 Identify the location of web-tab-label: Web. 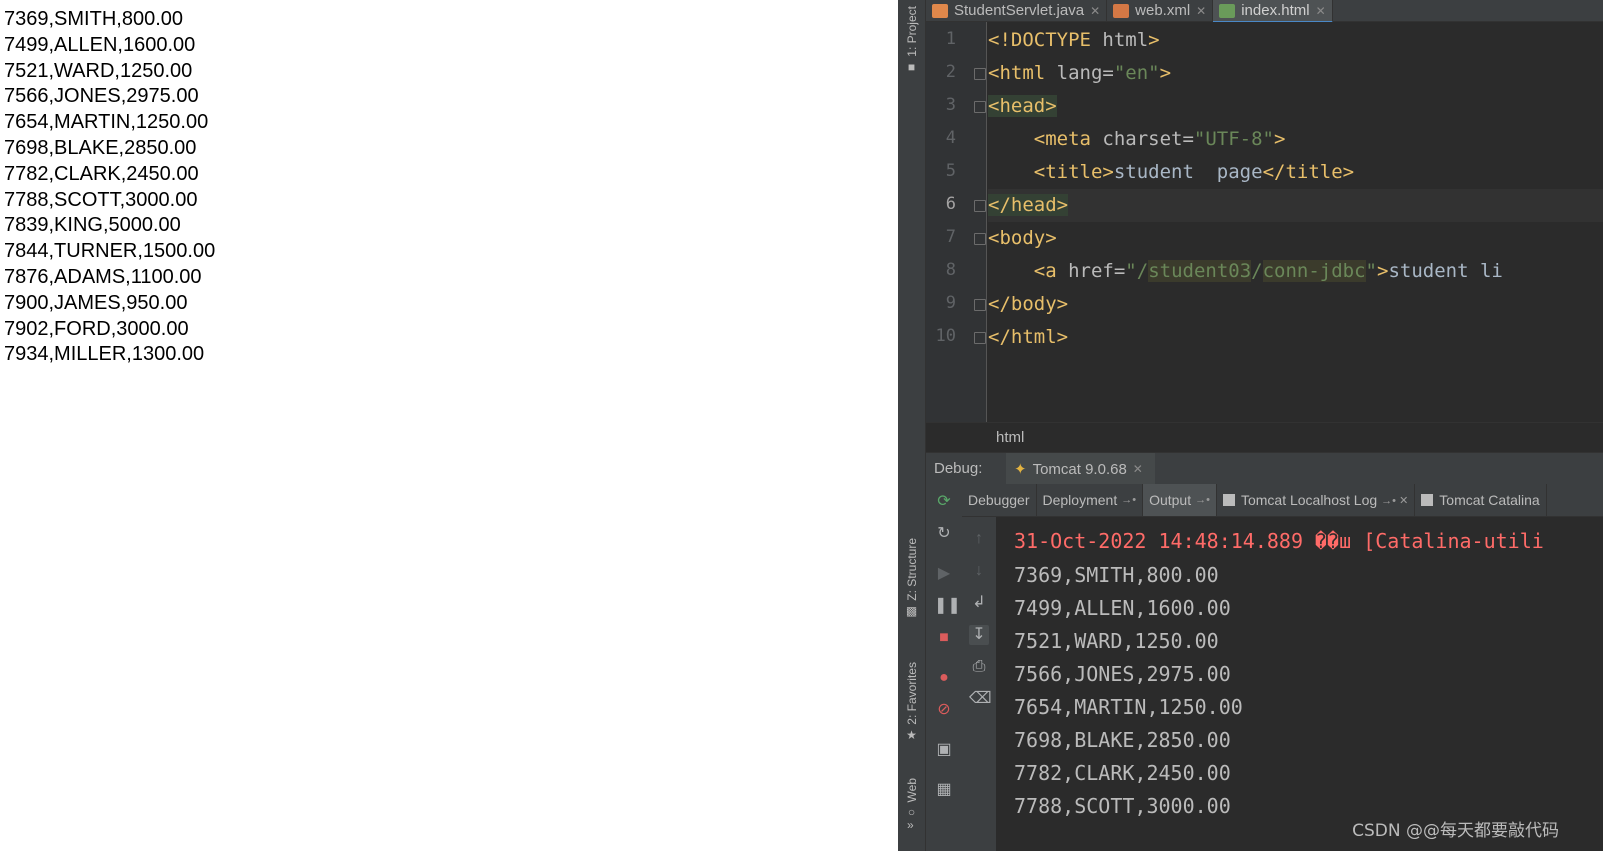
(911, 790).